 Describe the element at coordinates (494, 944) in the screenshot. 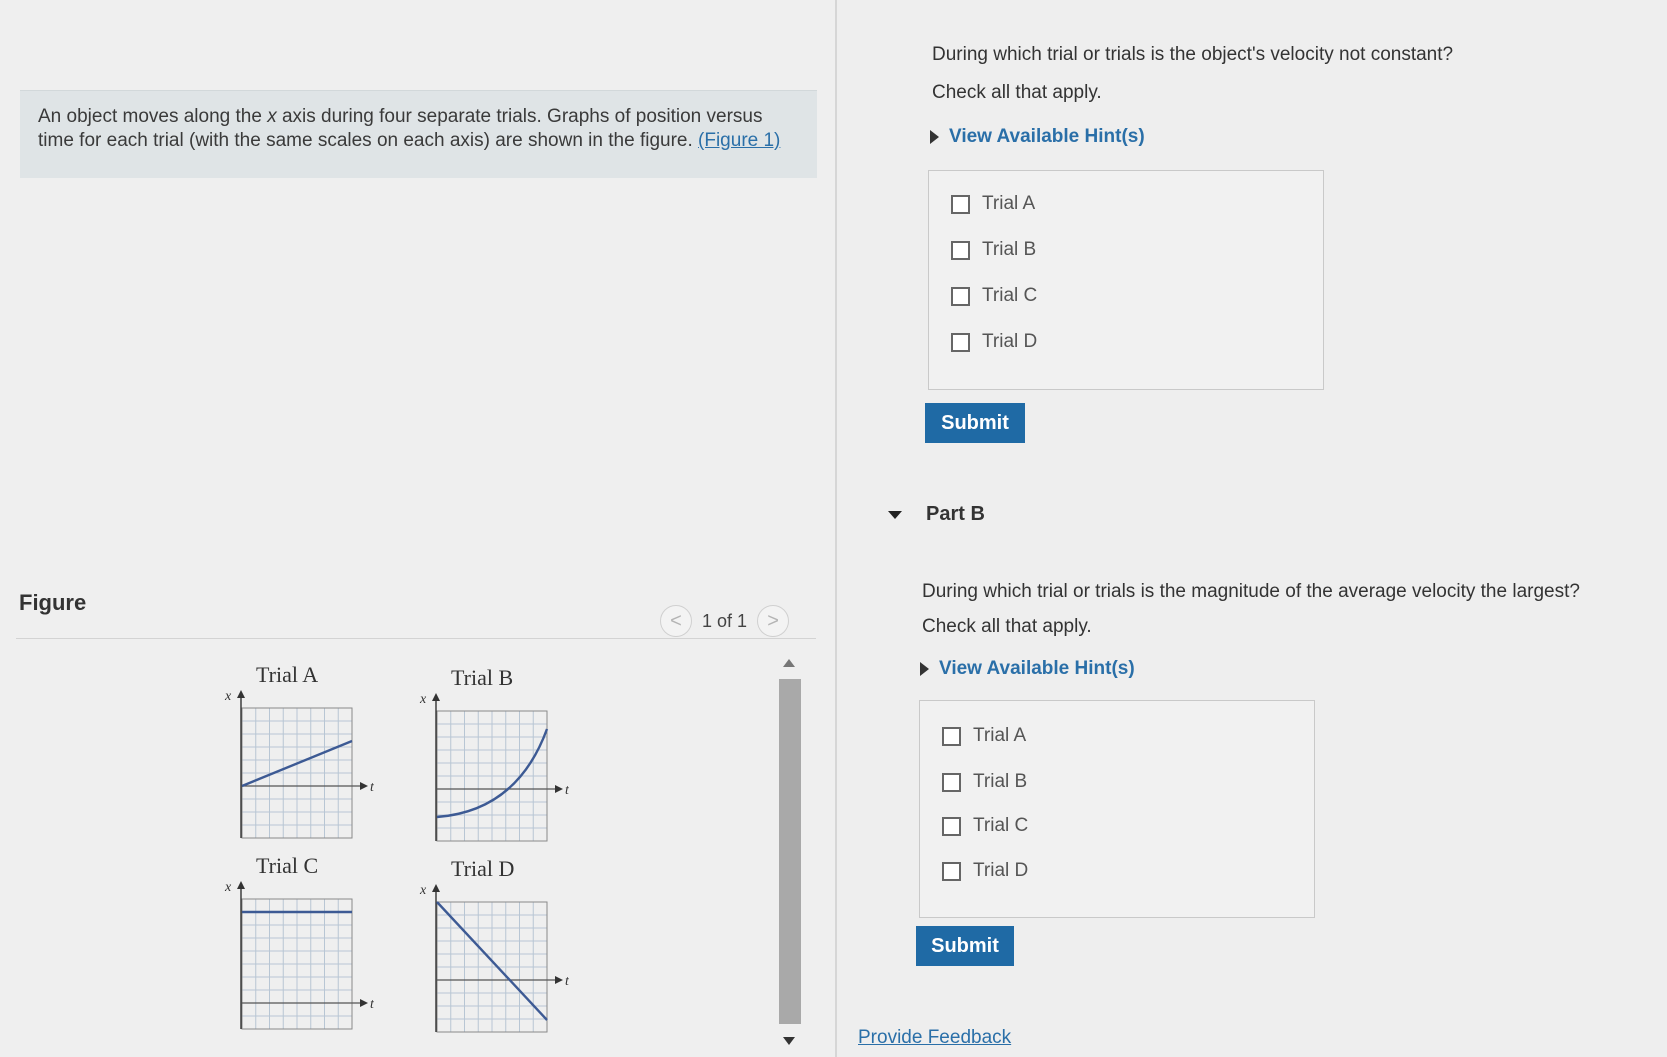

I see `trial-d-svg: Trial D x t` at that location.